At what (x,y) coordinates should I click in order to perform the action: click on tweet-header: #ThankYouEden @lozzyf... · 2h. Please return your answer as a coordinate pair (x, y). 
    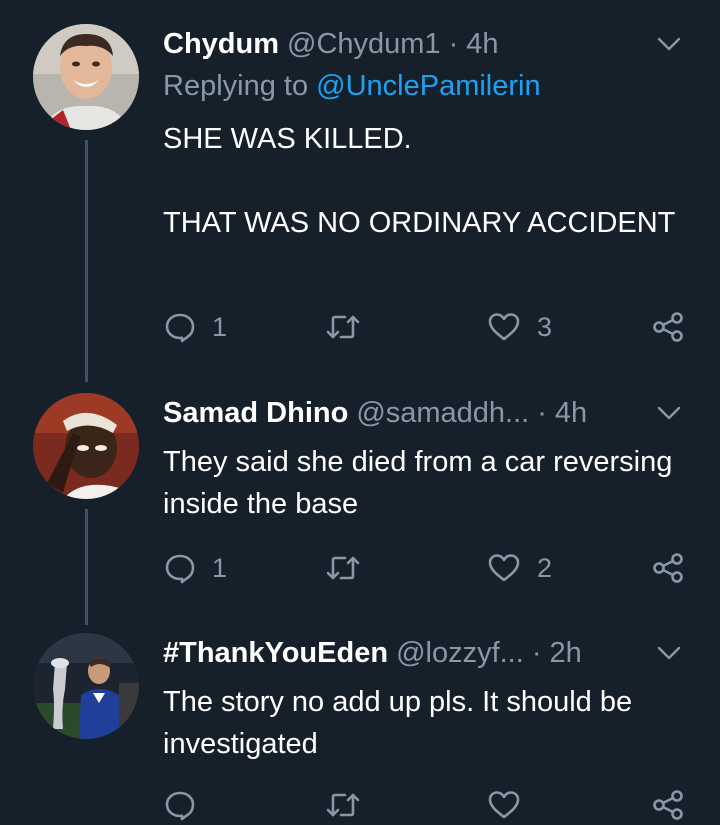
    Looking at the image, I should click on (372, 653).